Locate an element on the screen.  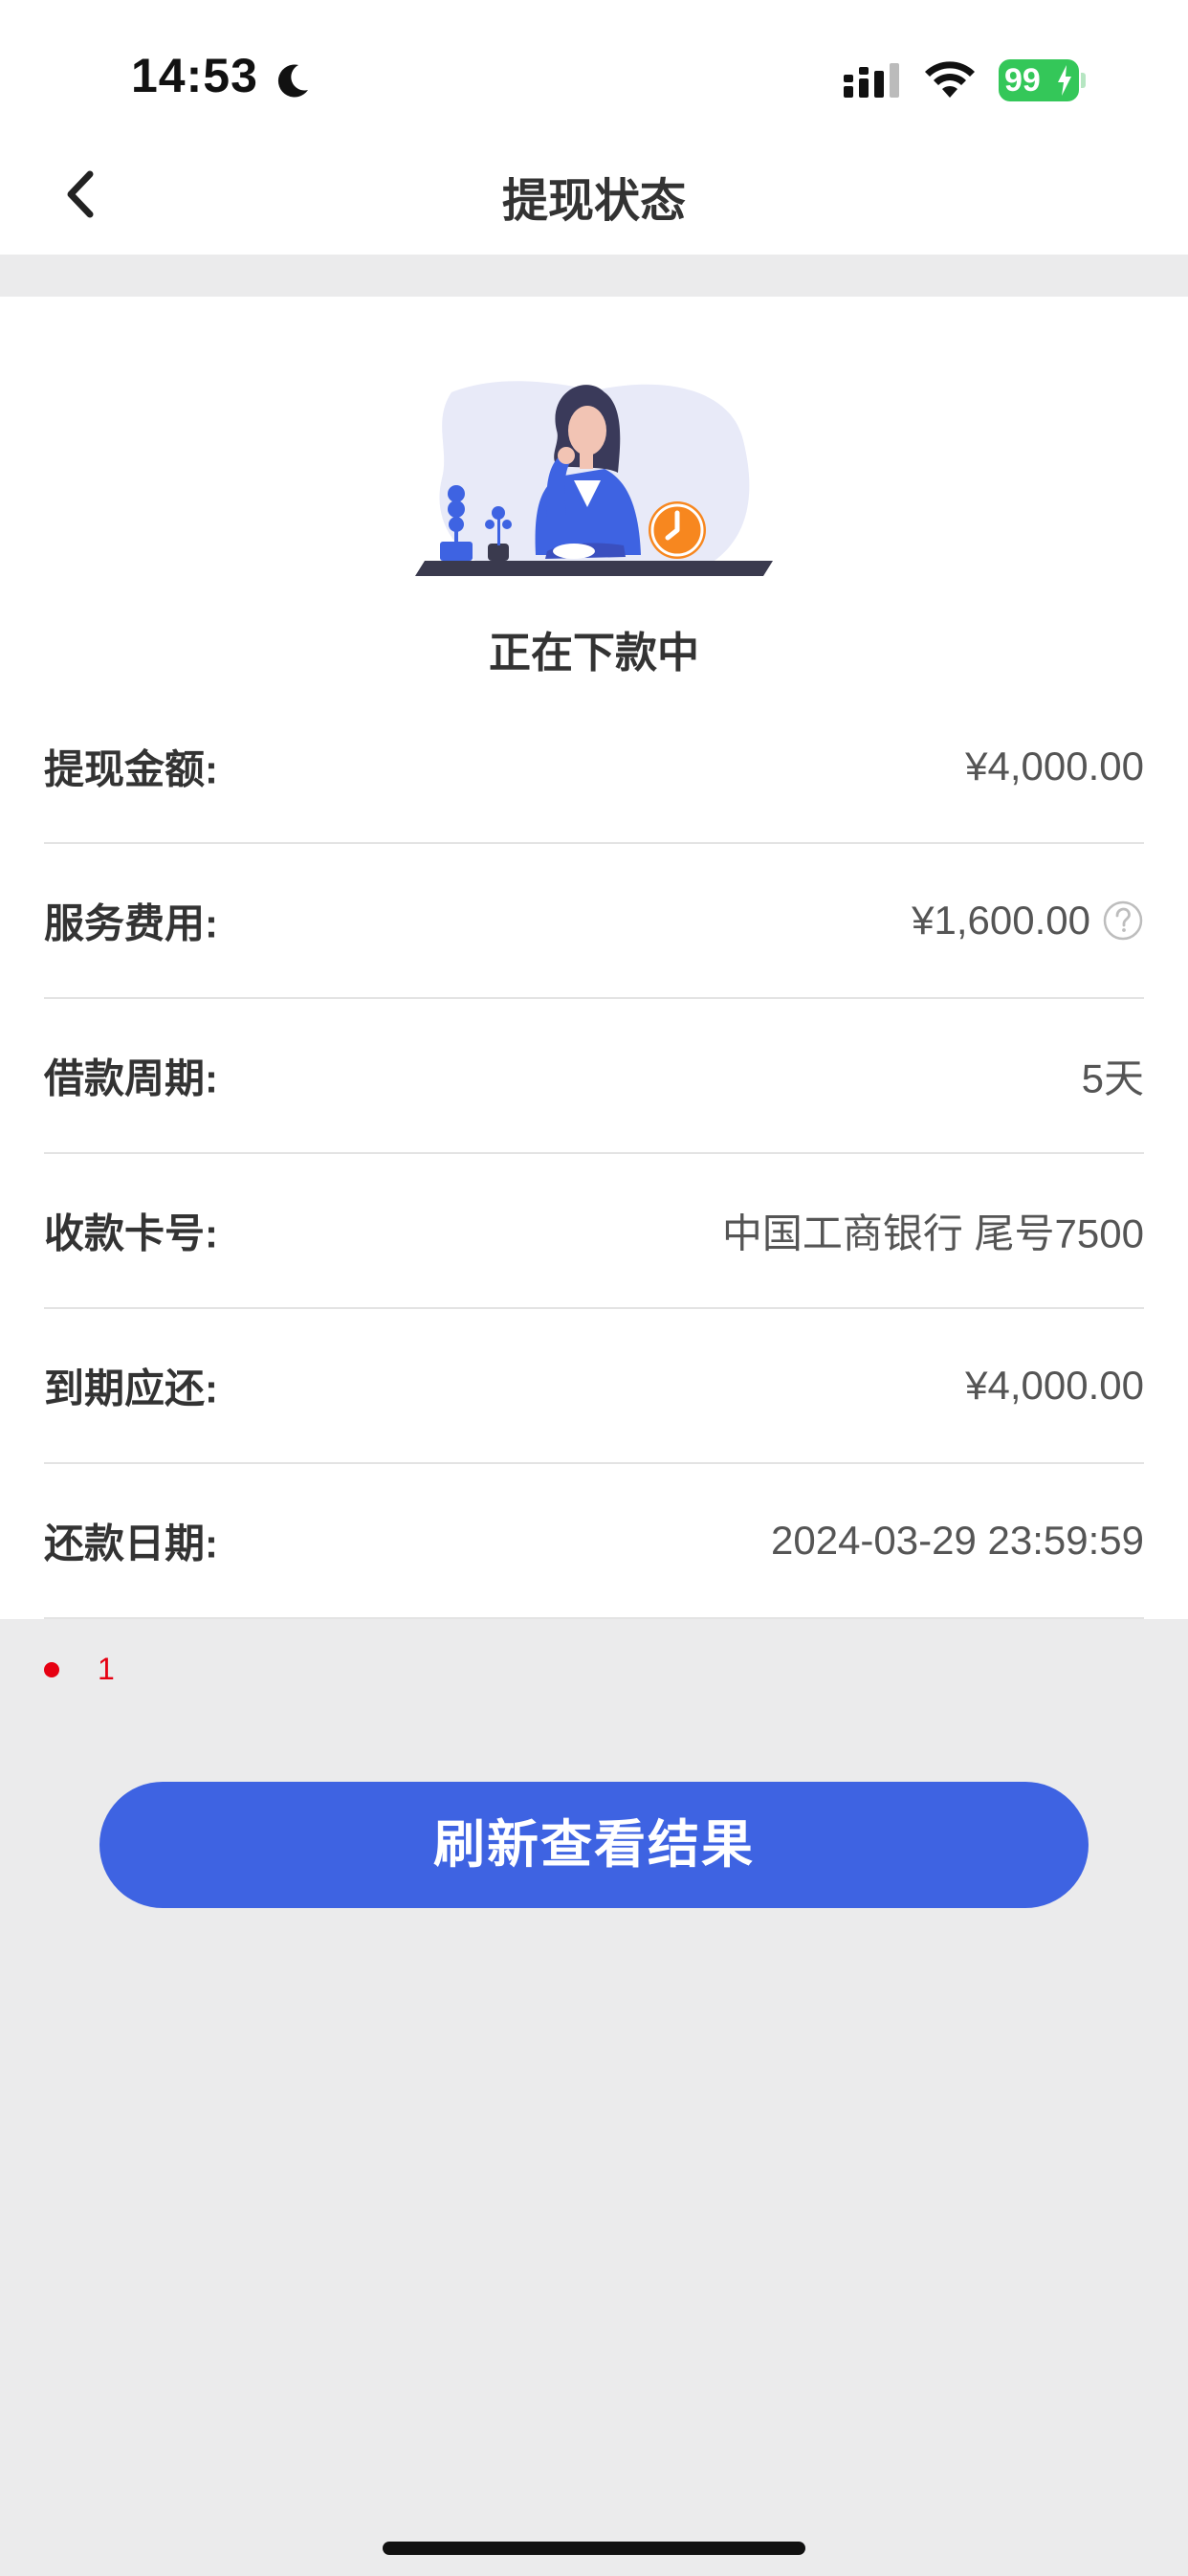
charging-bolt-icon is located at coordinates (1064, 80).